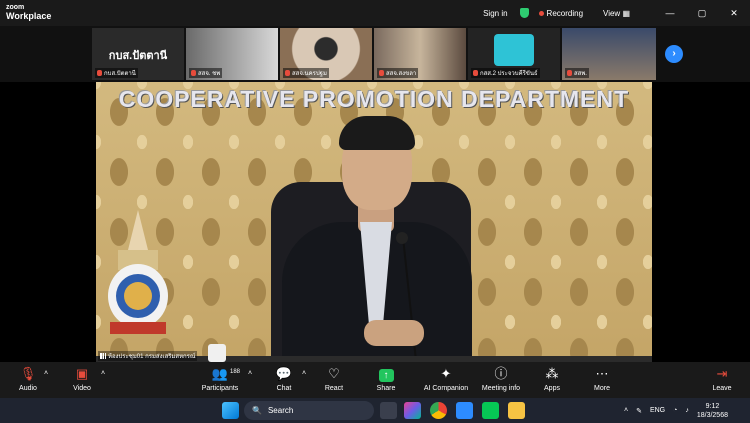 The width and height of the screenshot is (750, 423). What do you see at coordinates (670, 13) in the screenshot?
I see `minimize-button: —` at bounding box center [670, 13].